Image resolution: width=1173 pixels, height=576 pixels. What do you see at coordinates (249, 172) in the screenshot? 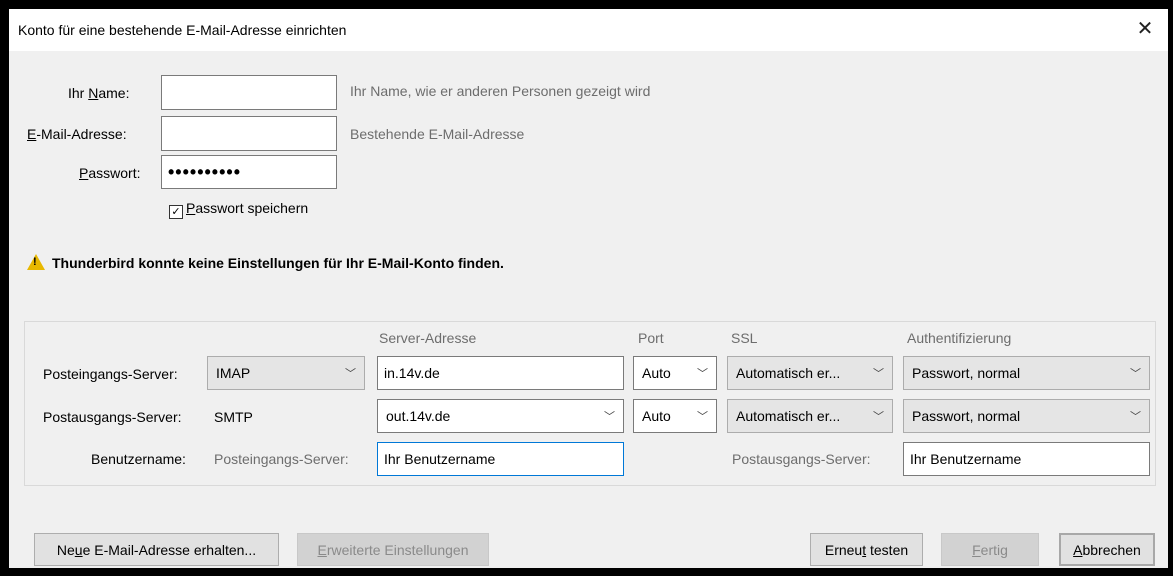
I see `password-input: ••••••••••` at bounding box center [249, 172].